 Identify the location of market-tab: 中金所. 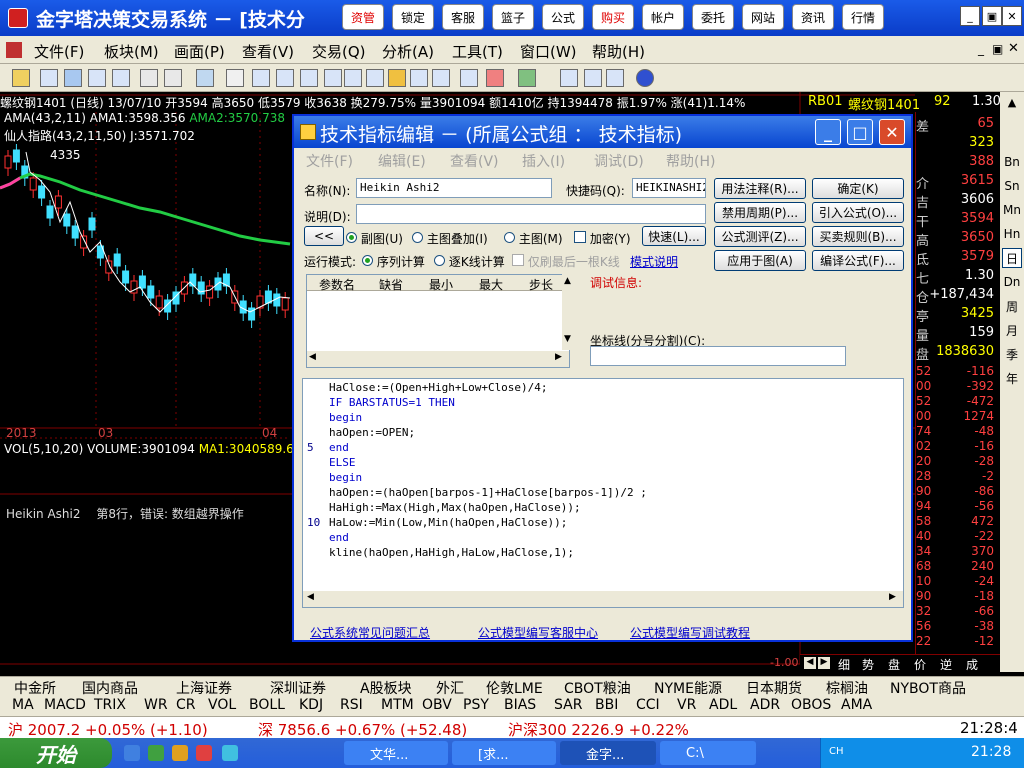
(35, 688).